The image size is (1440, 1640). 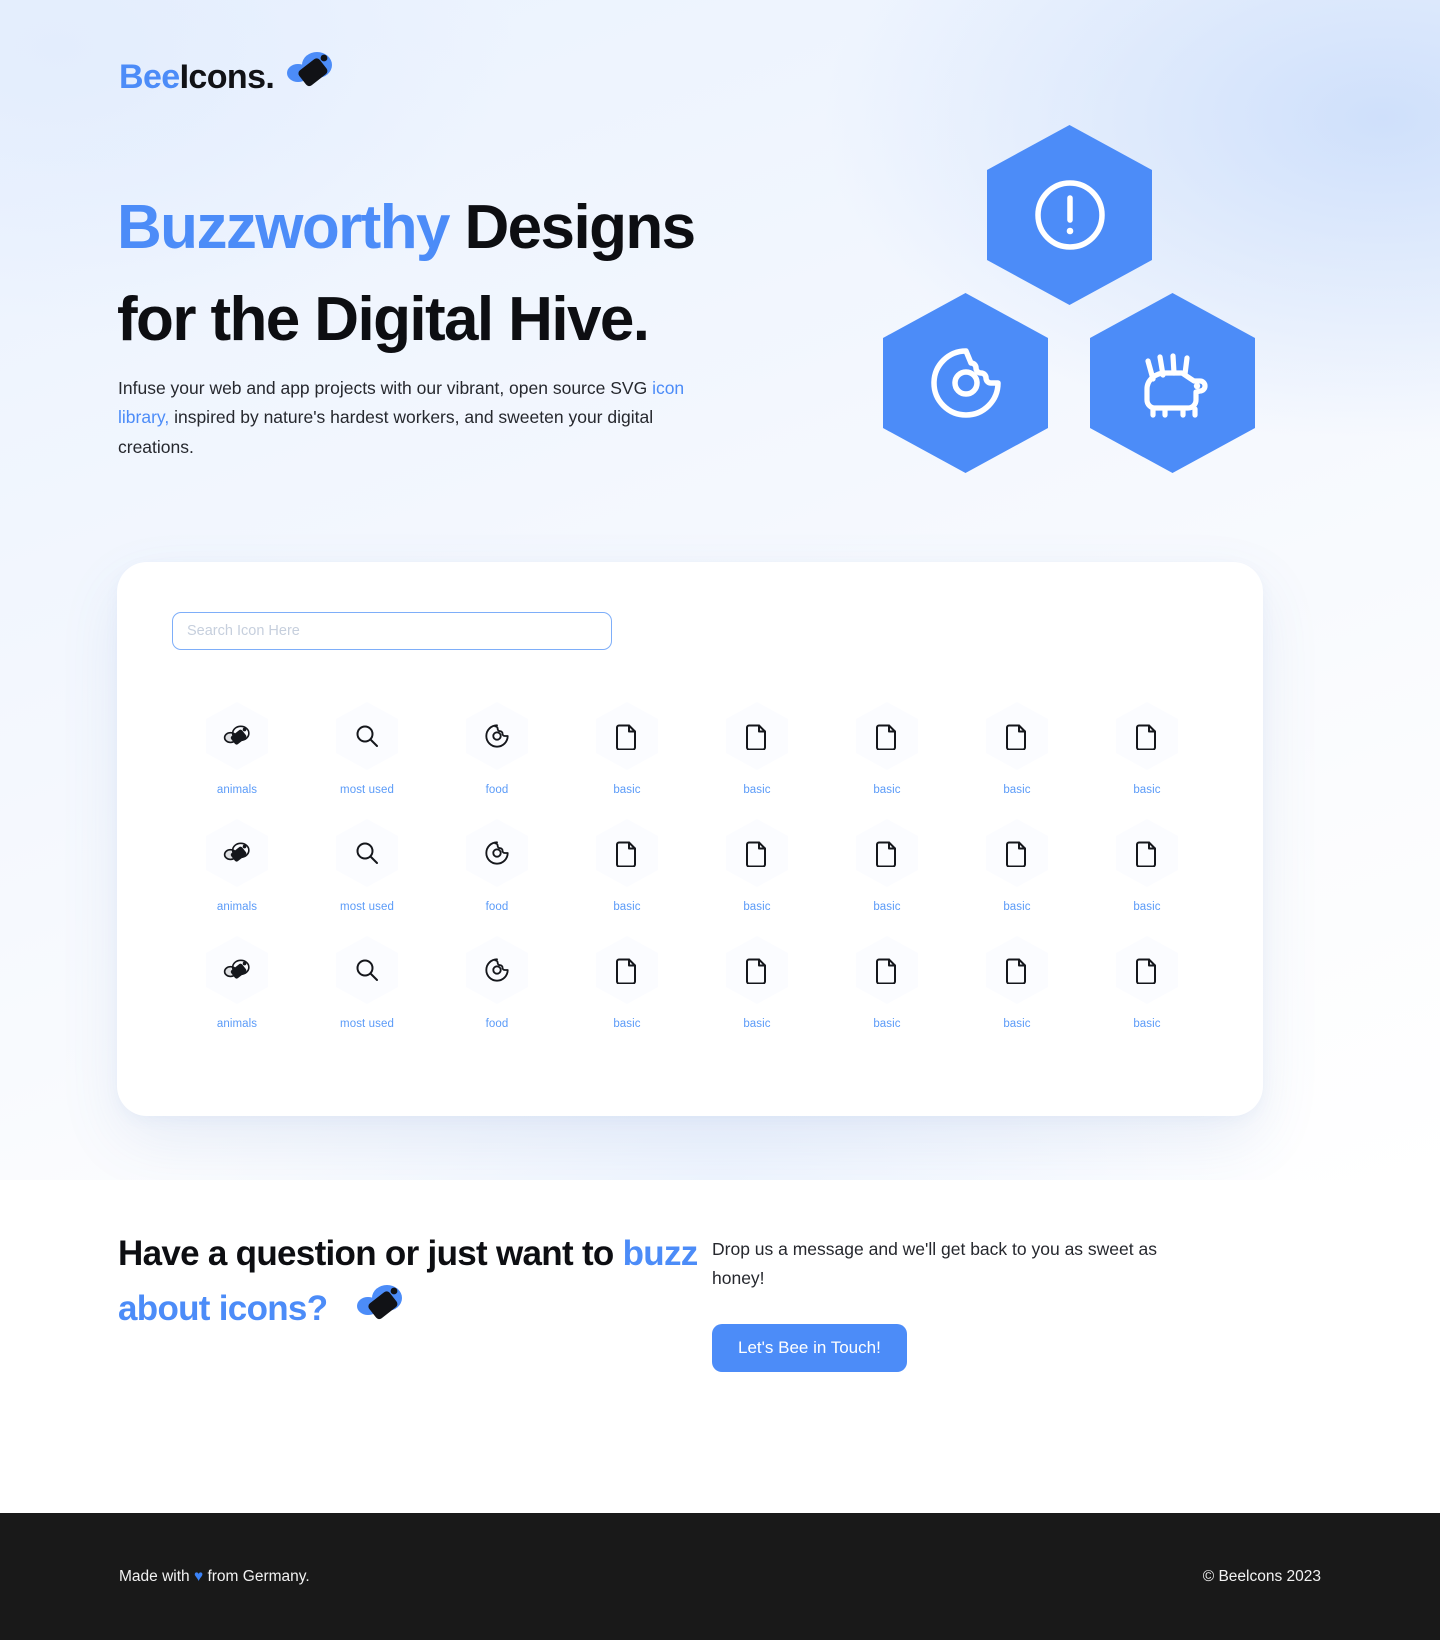 I want to click on footer-copyright: © Beelcons 2023, so click(x=1261, y=1576).